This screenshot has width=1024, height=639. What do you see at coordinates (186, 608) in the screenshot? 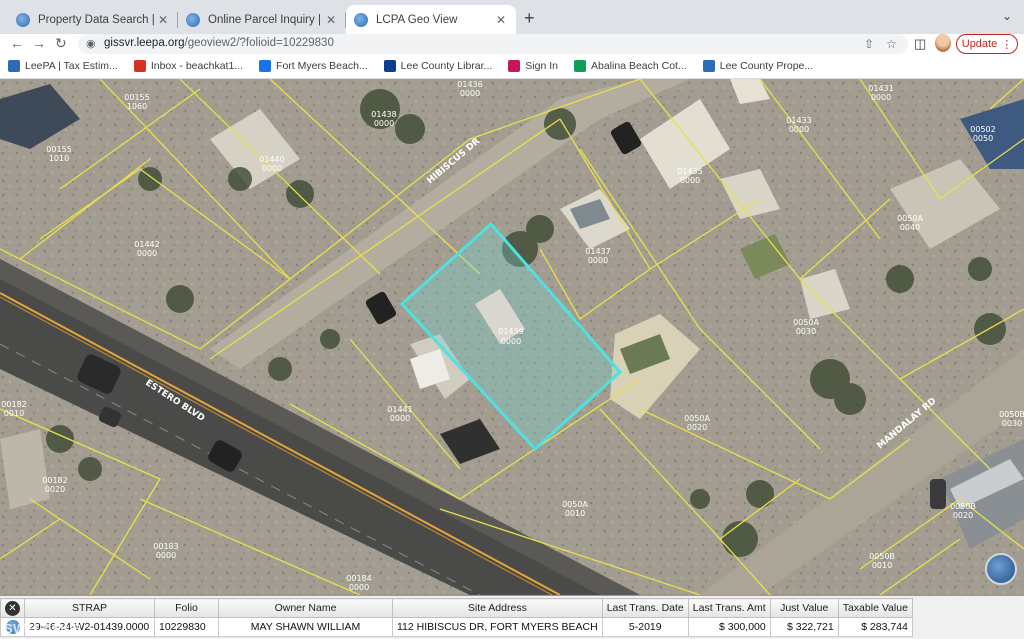
I see `column-header: Folio` at bounding box center [186, 608].